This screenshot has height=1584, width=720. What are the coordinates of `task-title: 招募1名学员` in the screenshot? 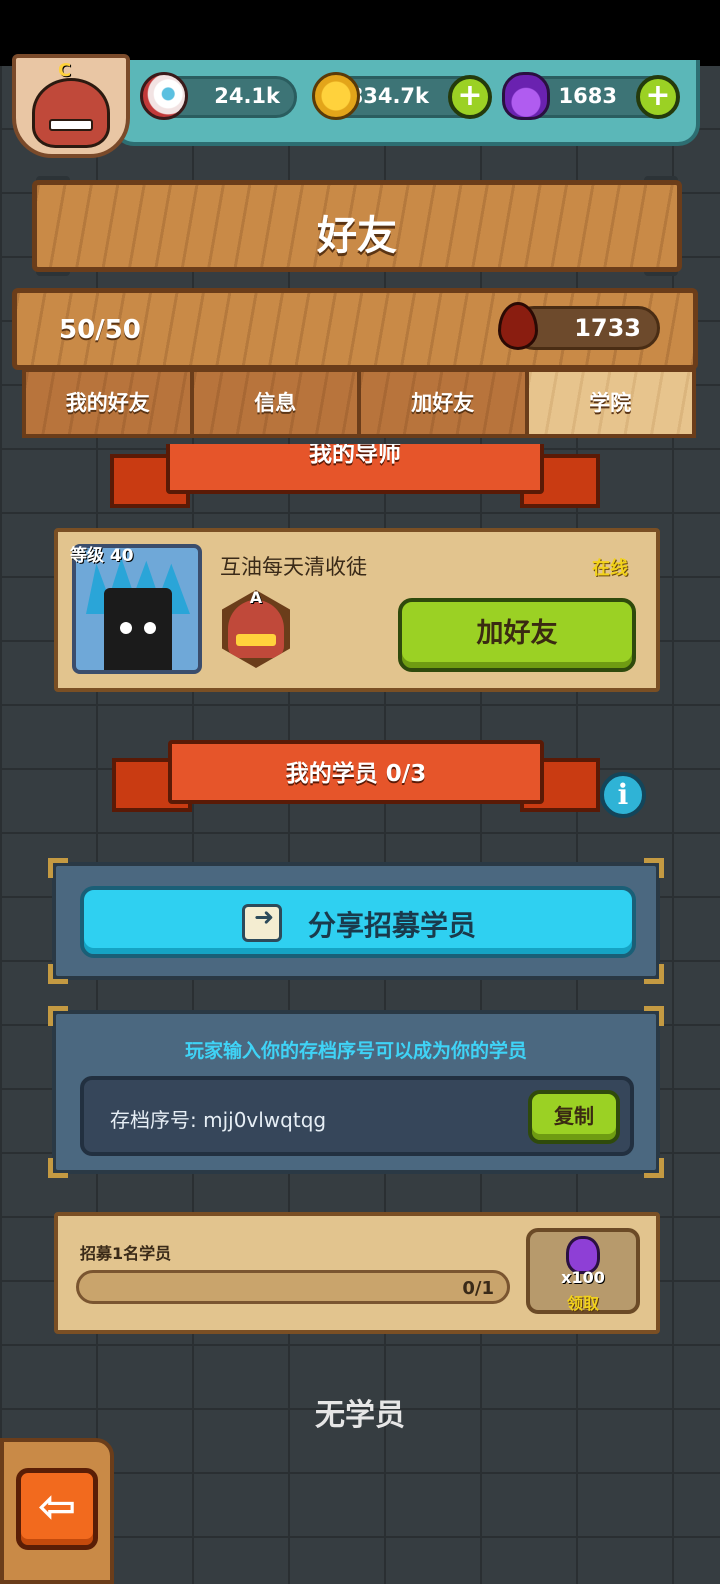 It's located at (126, 1253).